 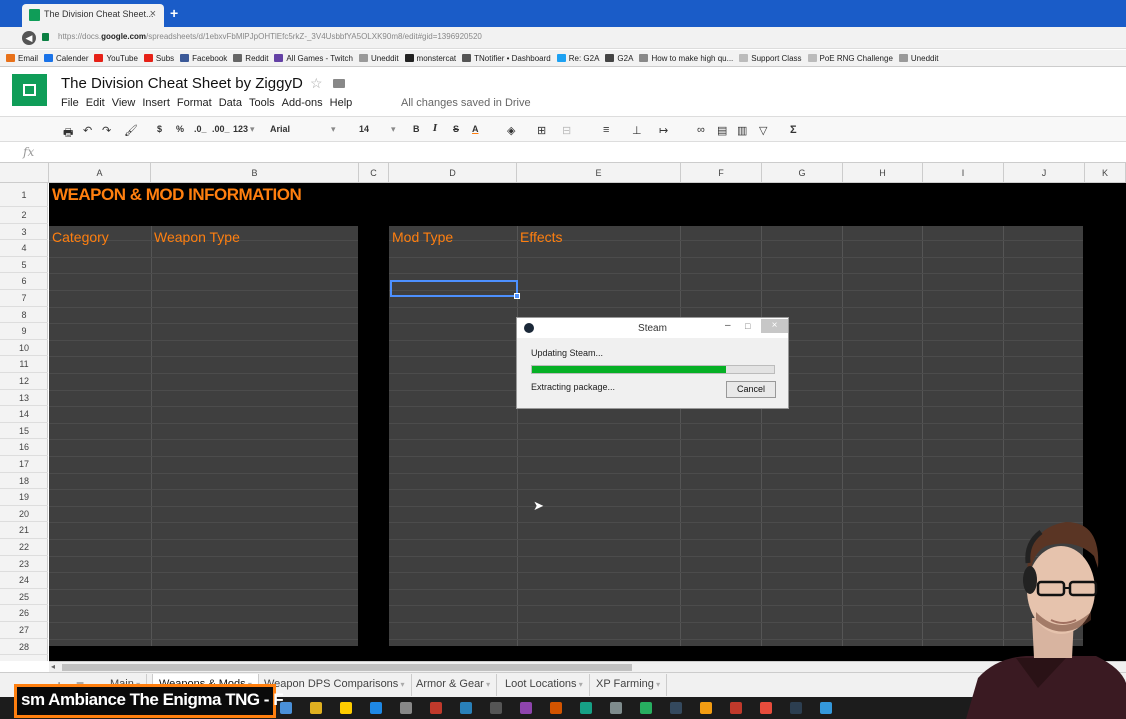 What do you see at coordinates (24, 481) in the screenshot?
I see `row-header-18: 18` at bounding box center [24, 481].